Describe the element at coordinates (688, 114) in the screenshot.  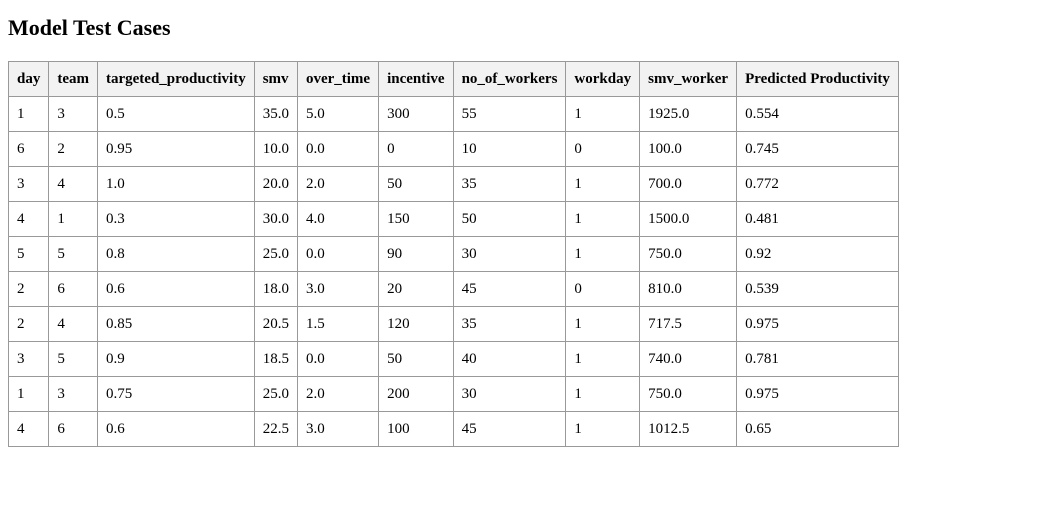
I see `table-cell: 1925.0` at that location.